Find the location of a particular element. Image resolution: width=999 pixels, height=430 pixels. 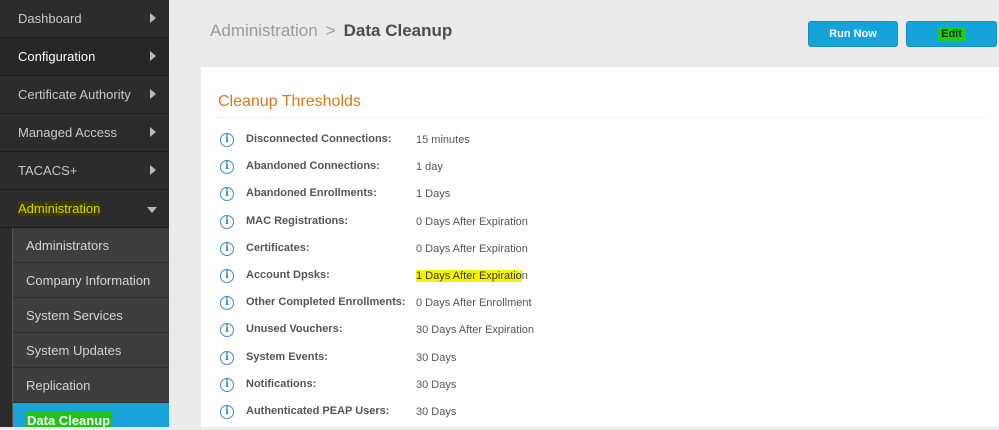

threshold-row: i Notifications: 30 Days is located at coordinates (600, 389).